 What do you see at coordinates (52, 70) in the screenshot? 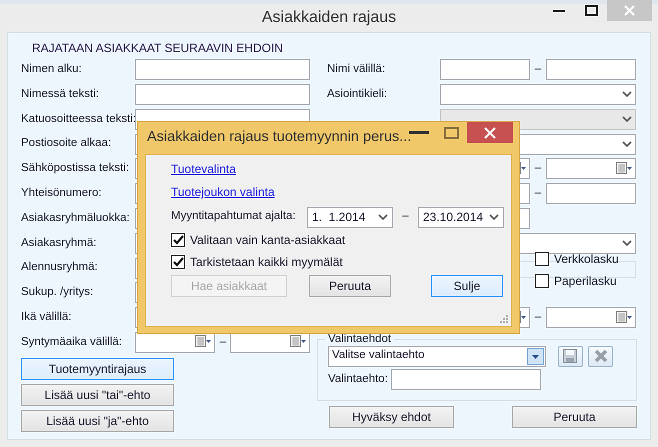
I see `field-label: Nimen alku:` at bounding box center [52, 70].